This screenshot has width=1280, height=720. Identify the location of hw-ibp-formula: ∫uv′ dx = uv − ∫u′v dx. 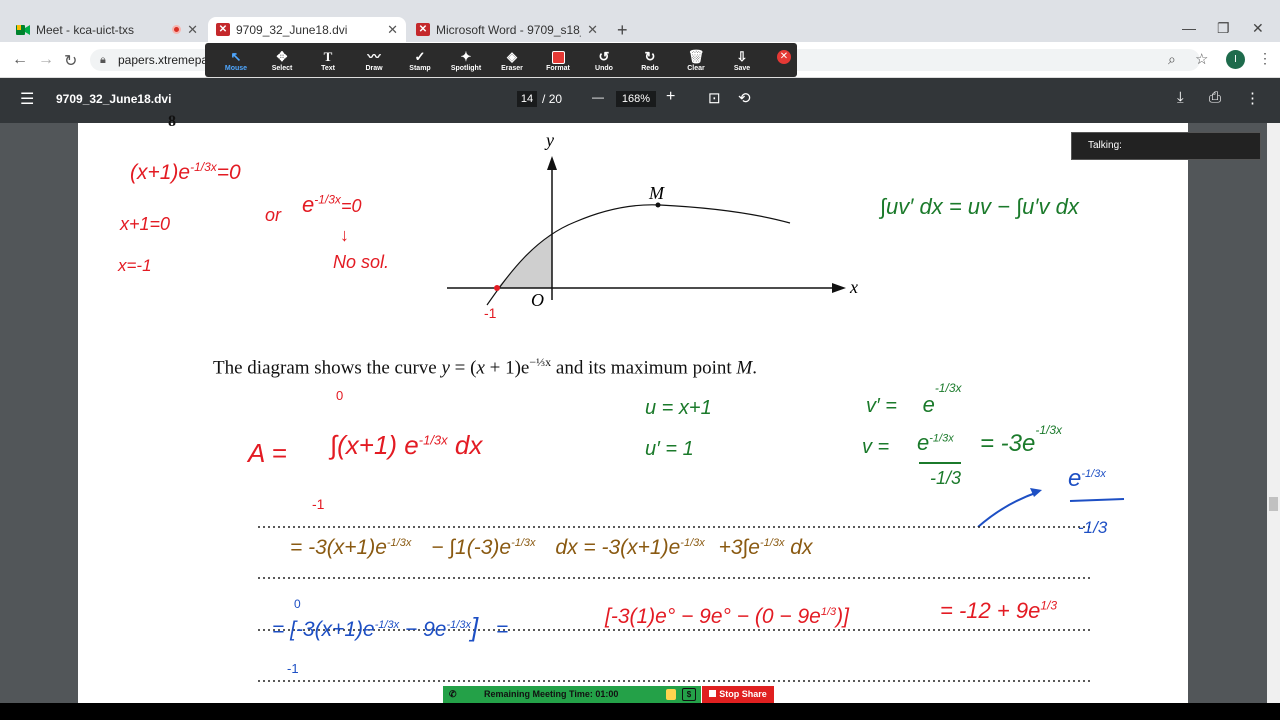
(979, 206).